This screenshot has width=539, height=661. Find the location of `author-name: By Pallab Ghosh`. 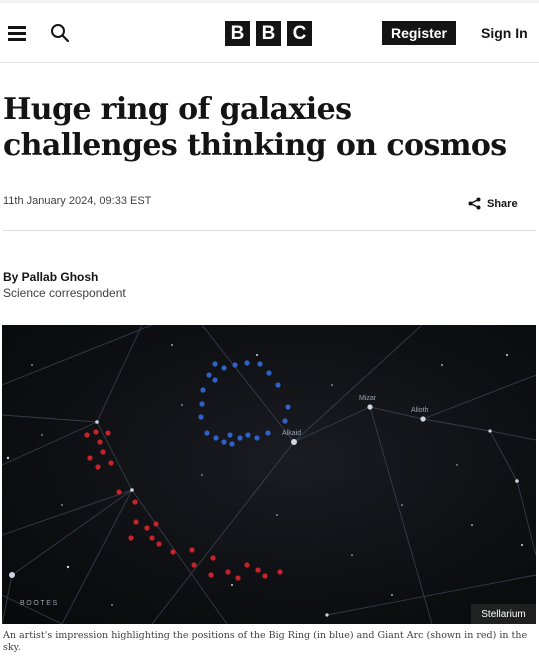

author-name: By Pallab Ghosh is located at coordinates (51, 277).